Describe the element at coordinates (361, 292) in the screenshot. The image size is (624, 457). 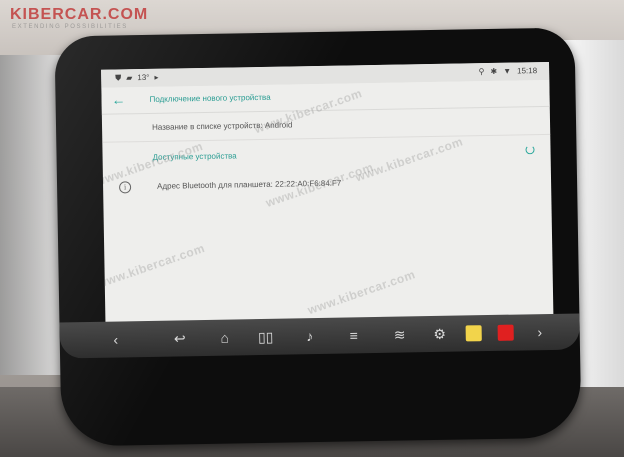
I see `watermark-6: www.kibercar.com` at that location.